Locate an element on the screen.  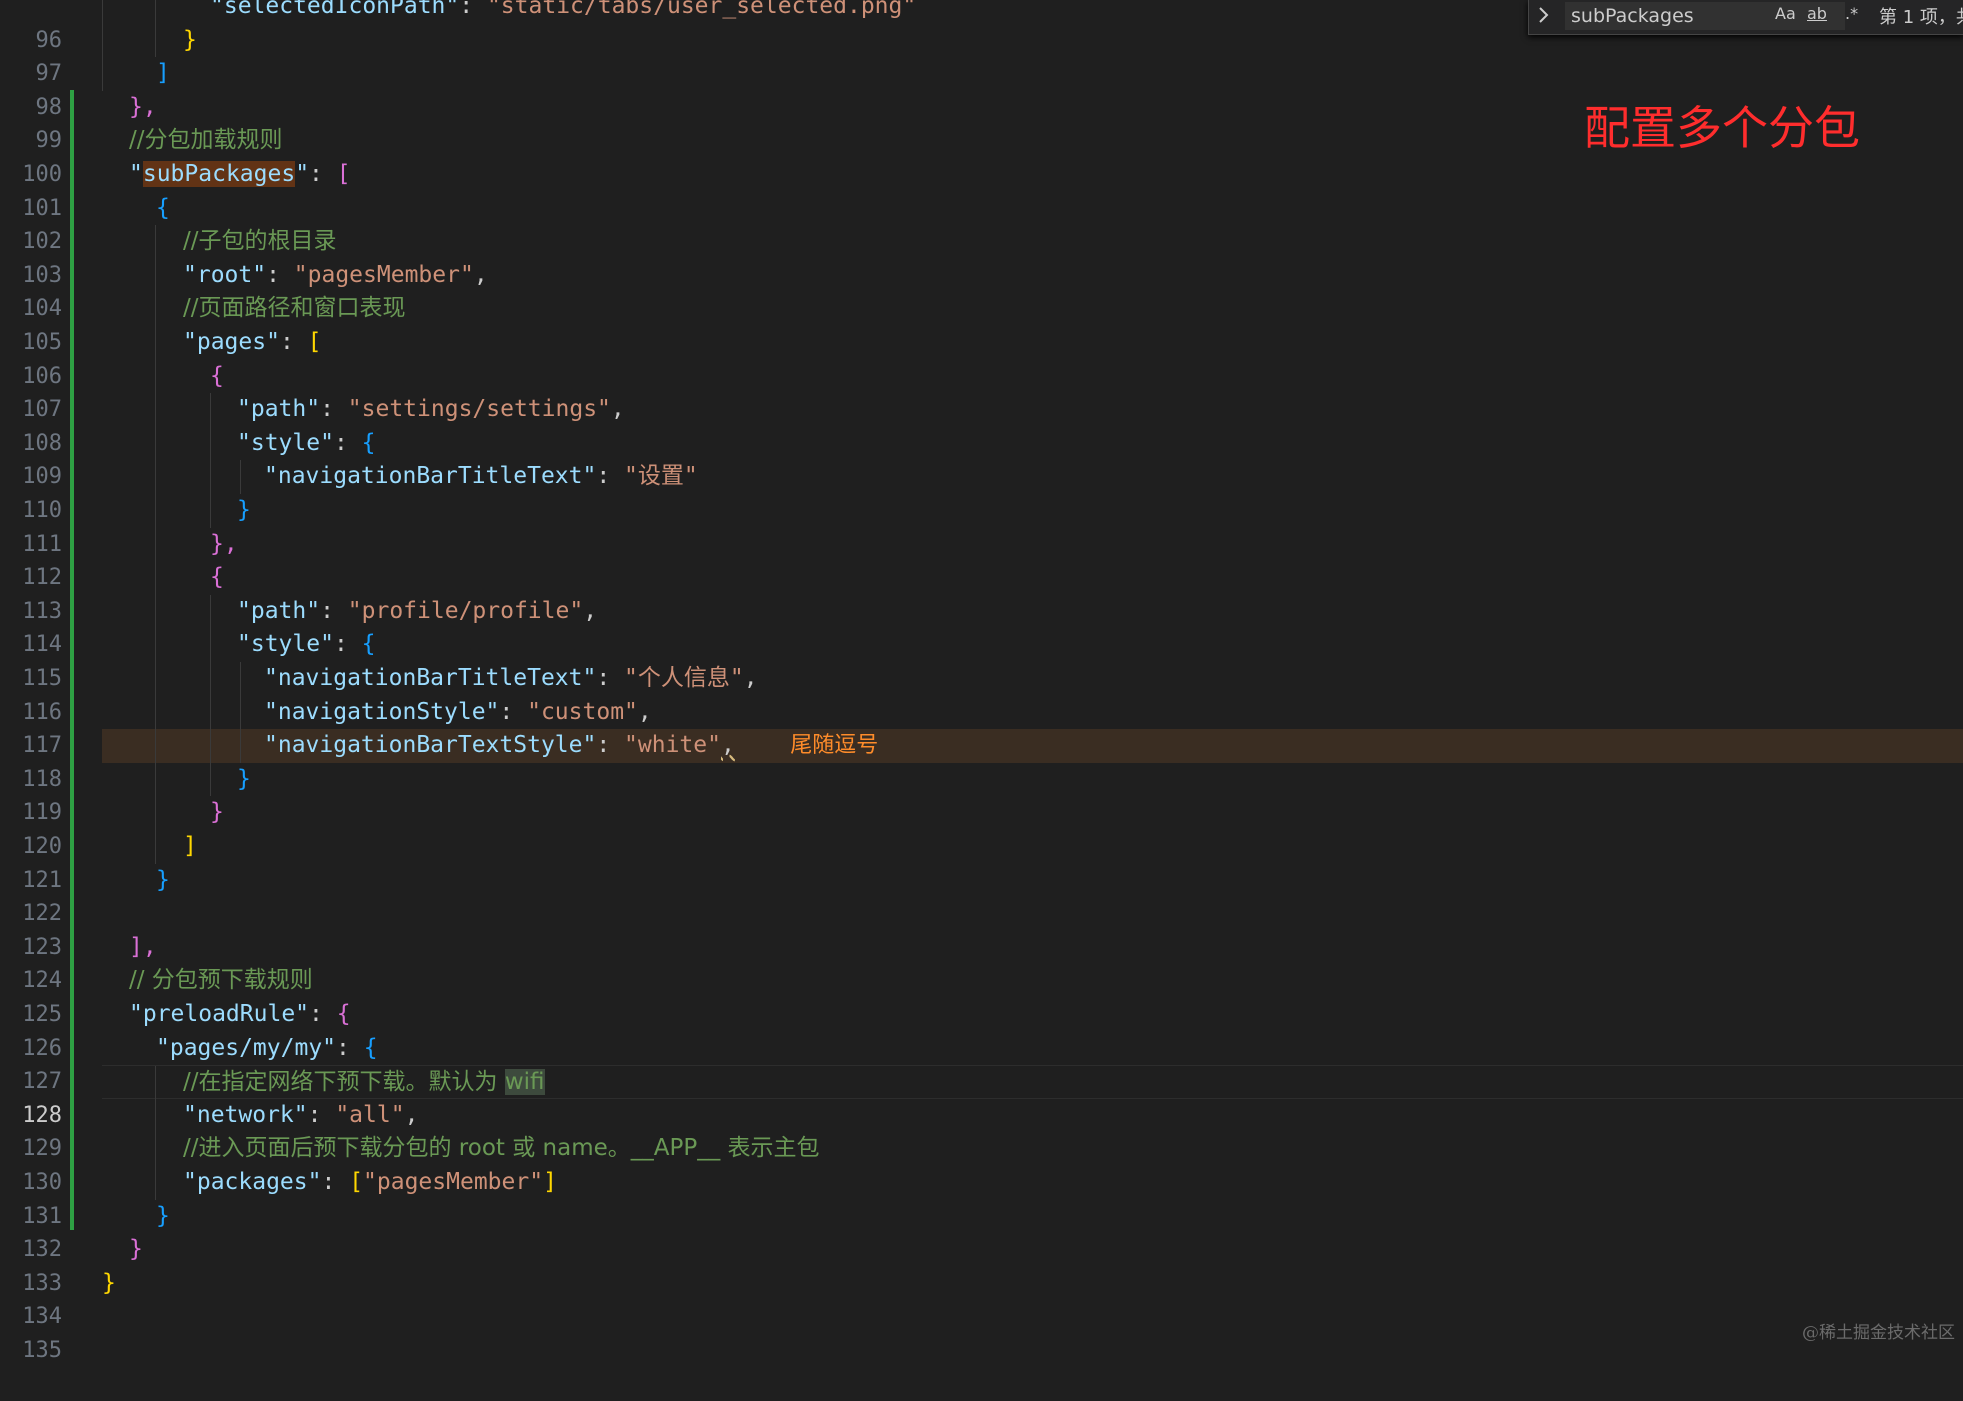
code-comment: //子包的根目录 is located at coordinates (260, 241).